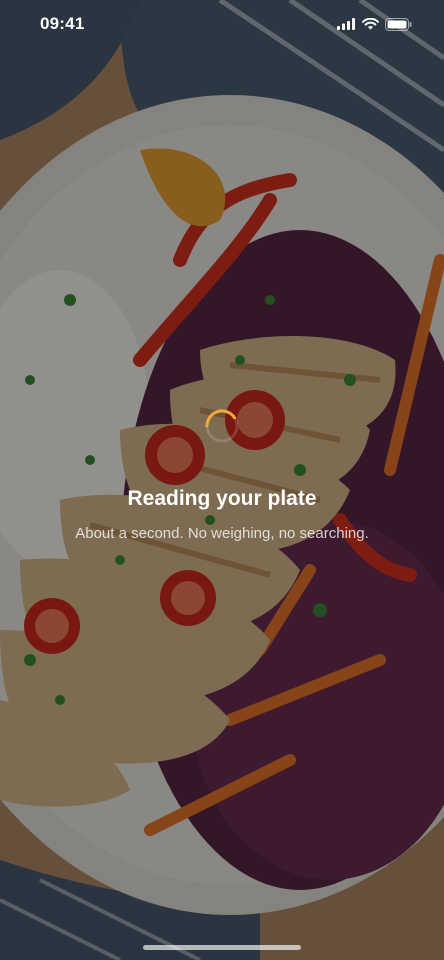 Image resolution: width=444 pixels, height=960 pixels. I want to click on status-icons, so click(374, 24).